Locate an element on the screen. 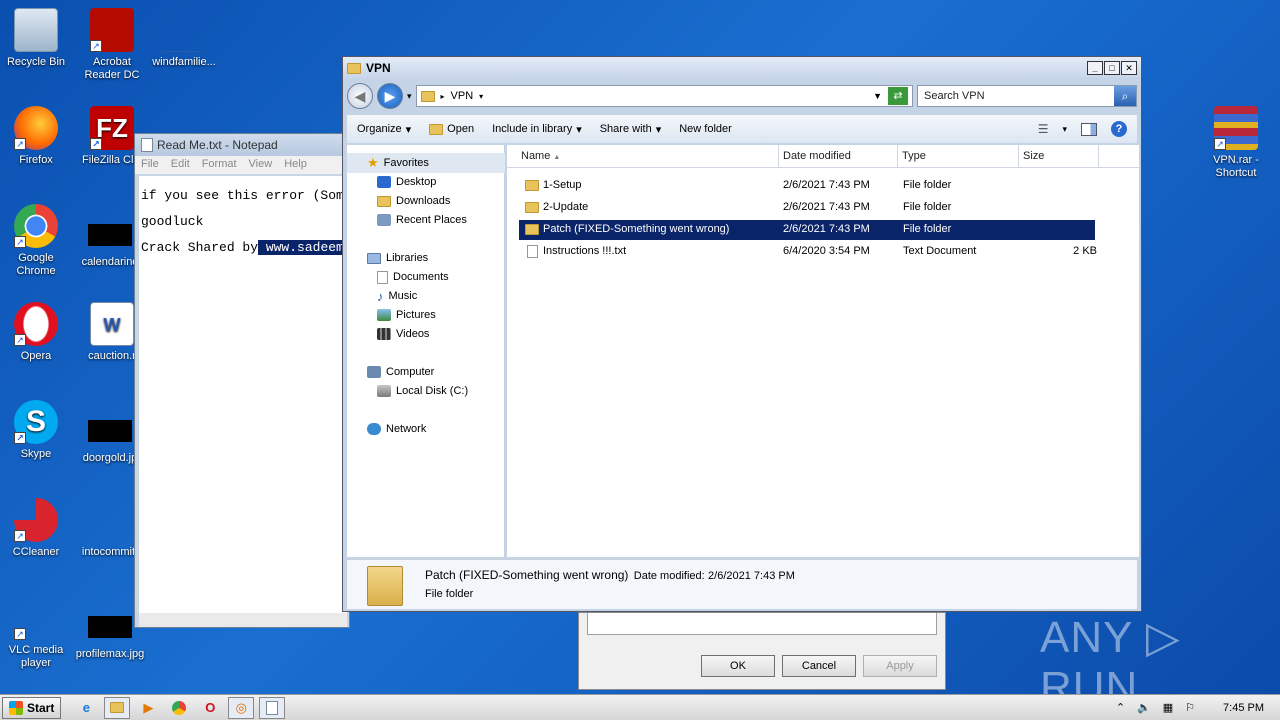 The width and height of the screenshot is (1280, 720). maximize-button: □ is located at coordinates (1112, 68).